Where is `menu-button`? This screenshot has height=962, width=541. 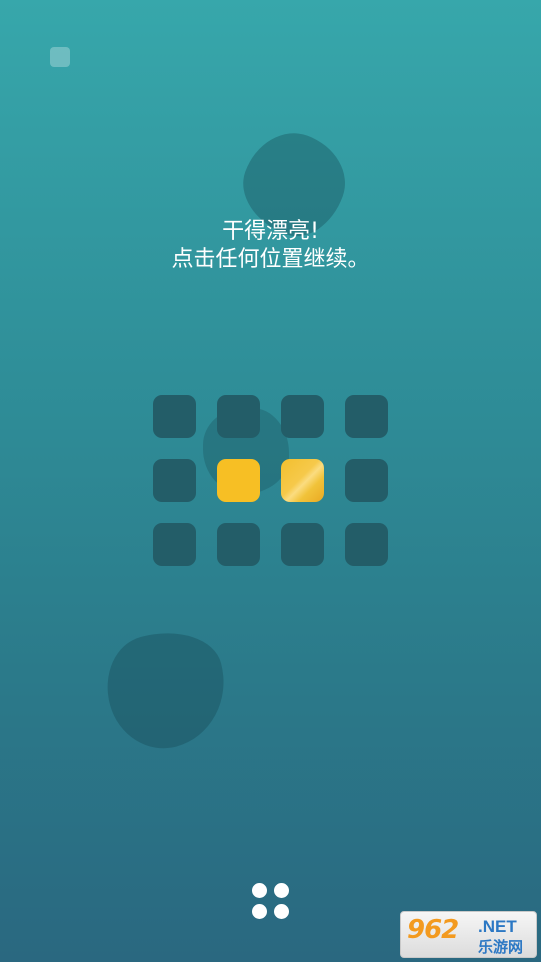
menu-button is located at coordinates (271, 902).